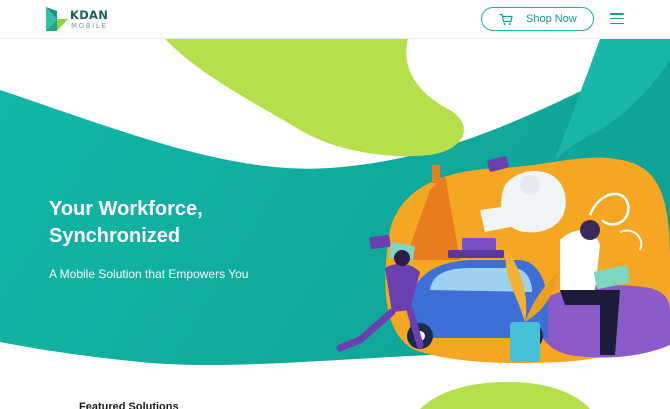 Image resolution: width=670 pixels, height=409 pixels. Describe the element at coordinates (551, 19) in the screenshot. I see `shop-now-label: Shop Now` at that location.